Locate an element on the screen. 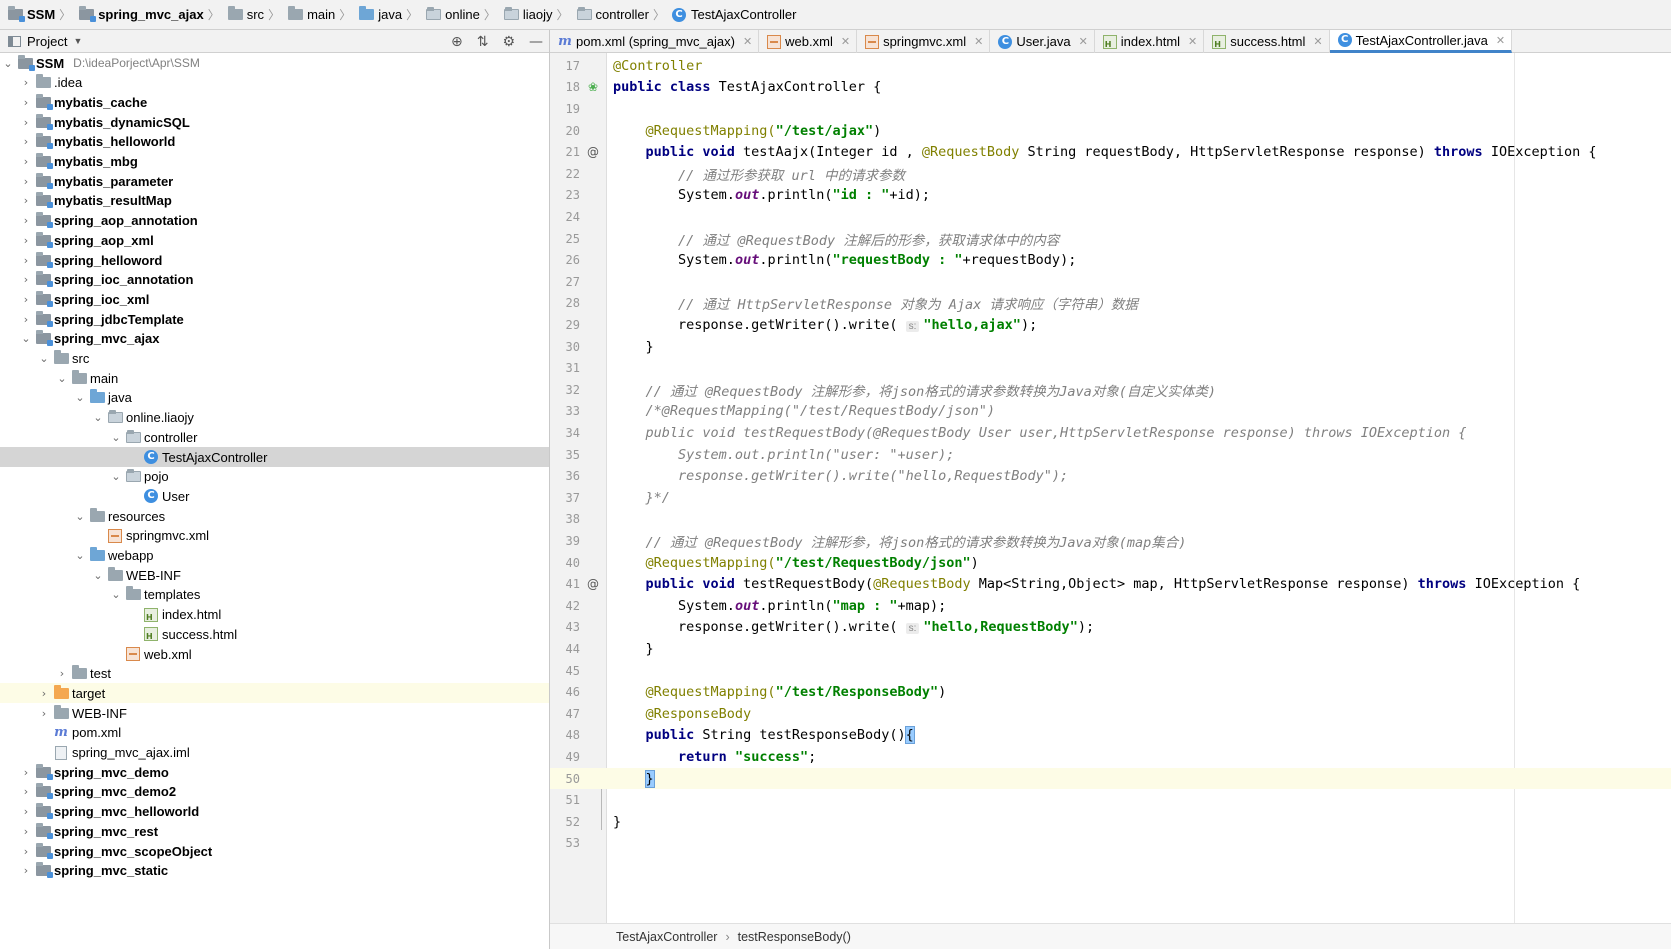 Image resolution: width=1671 pixels, height=949 pixels. tree-item: m pom.xml is located at coordinates (274, 733).